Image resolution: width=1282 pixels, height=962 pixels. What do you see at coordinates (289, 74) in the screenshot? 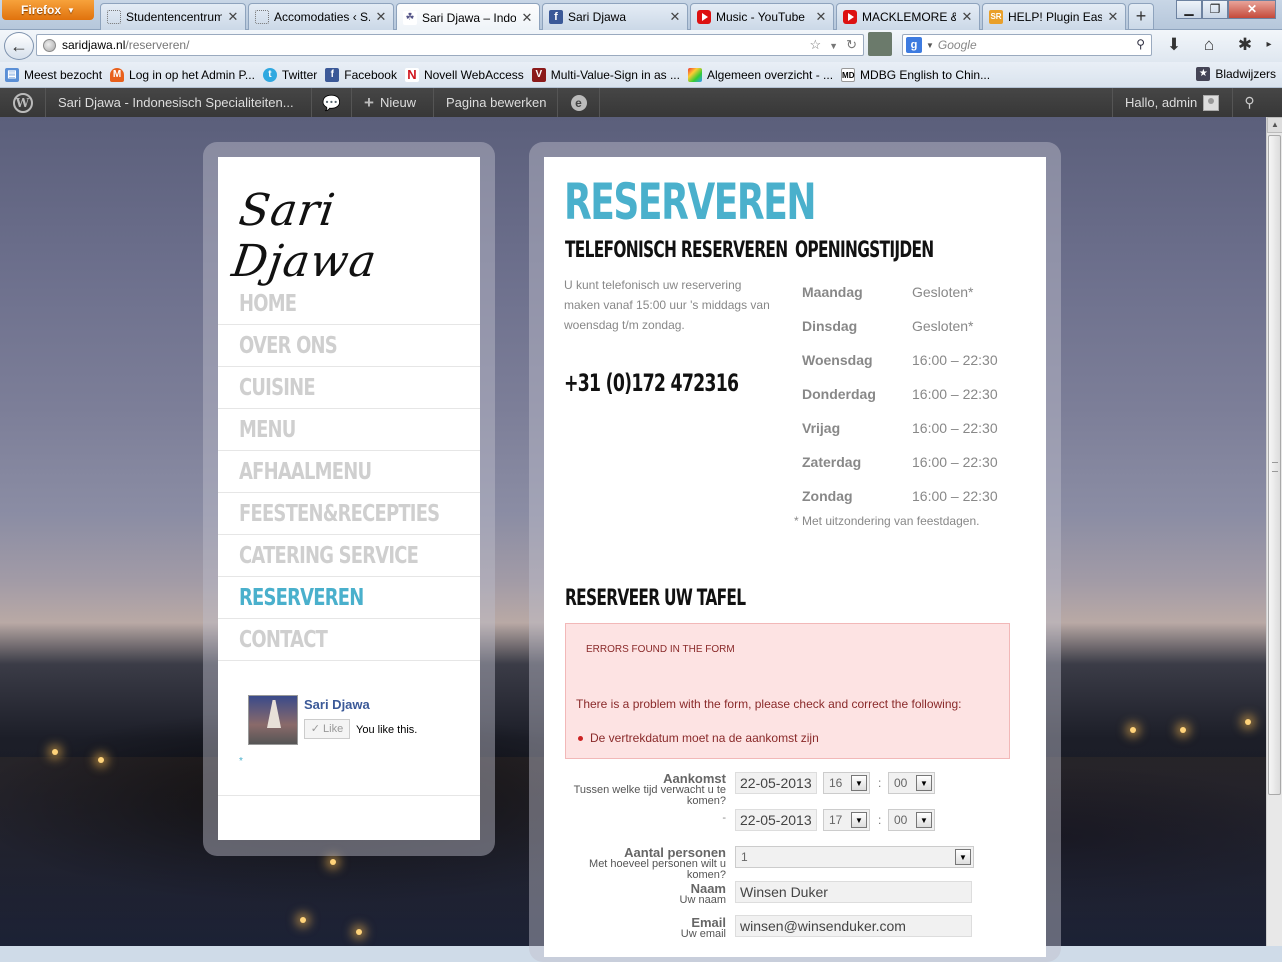
I see `bookmark-twitter: t Twitter` at bounding box center [289, 74].